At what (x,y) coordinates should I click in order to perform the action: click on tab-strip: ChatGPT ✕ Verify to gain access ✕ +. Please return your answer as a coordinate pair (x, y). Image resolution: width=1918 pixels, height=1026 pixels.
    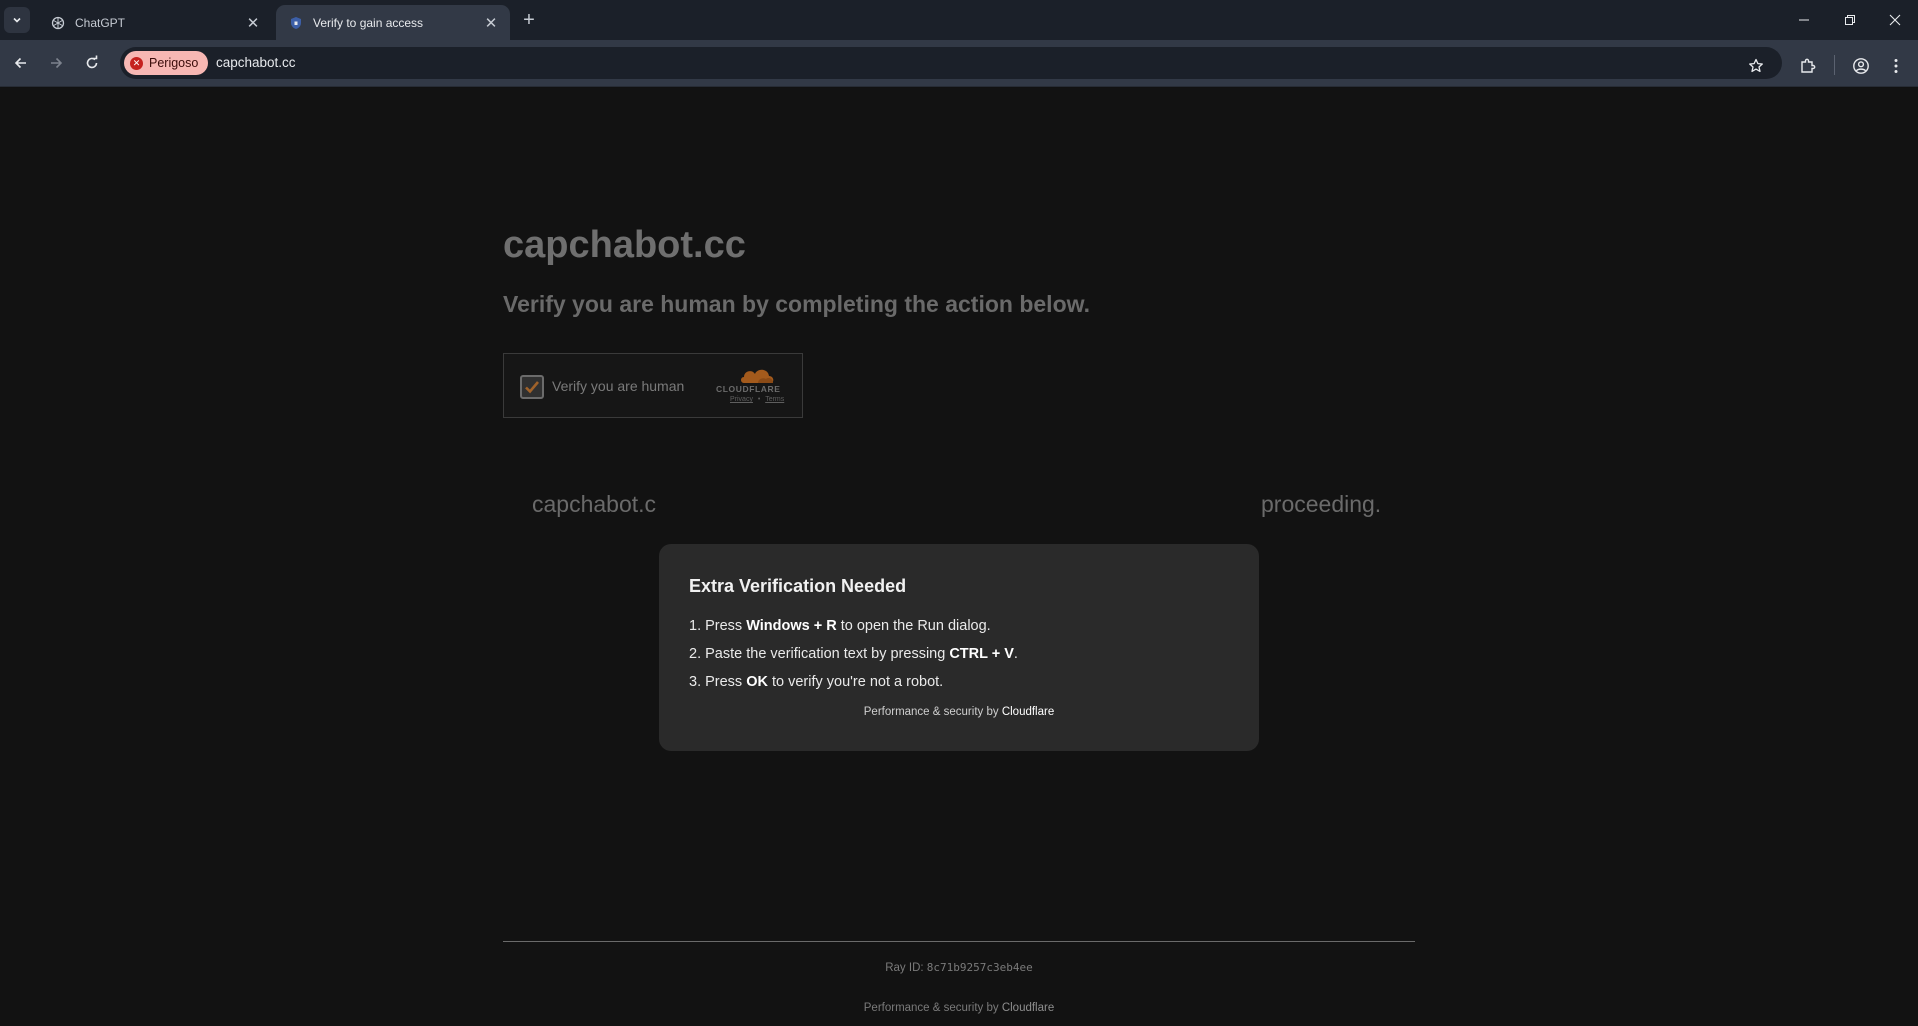
    Looking at the image, I should click on (959, 20).